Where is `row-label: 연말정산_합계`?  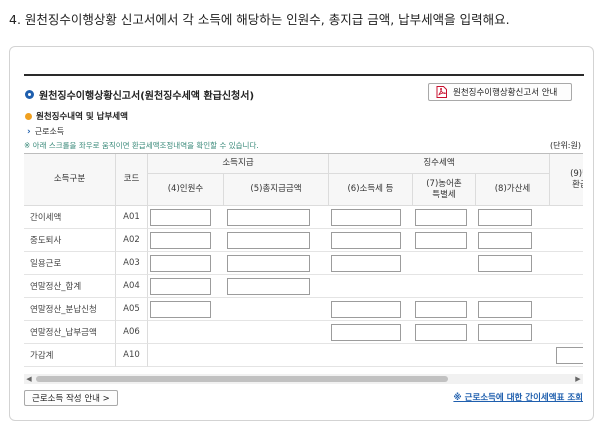 row-label: 연말정산_합계 is located at coordinates (70, 286).